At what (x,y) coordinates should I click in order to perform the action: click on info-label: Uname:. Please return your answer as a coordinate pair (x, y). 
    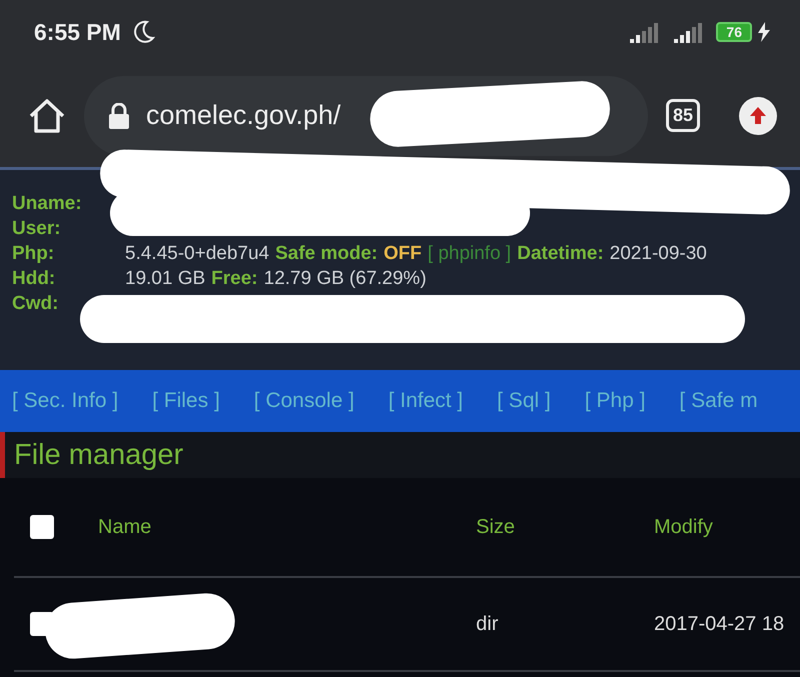
    Looking at the image, I should click on (47, 204).